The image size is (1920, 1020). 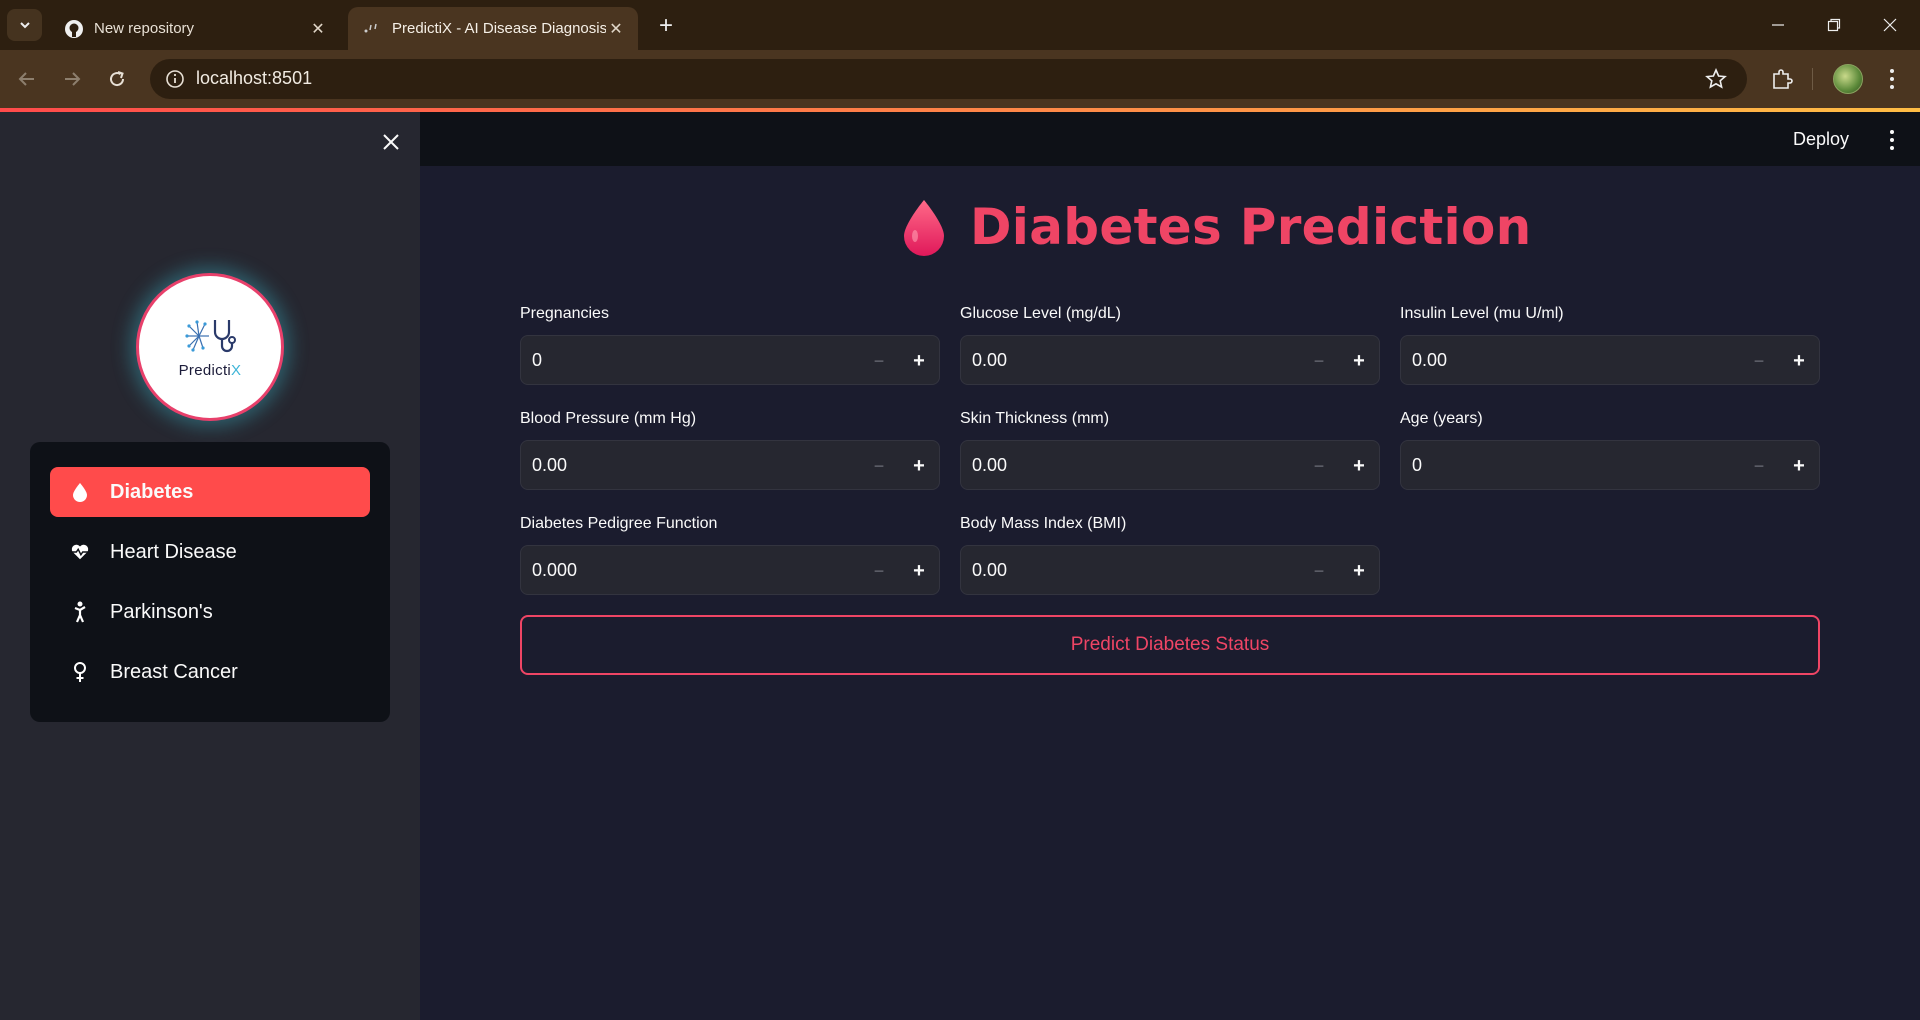 What do you see at coordinates (1441, 418) in the screenshot?
I see `age-label: Age (years)` at bounding box center [1441, 418].